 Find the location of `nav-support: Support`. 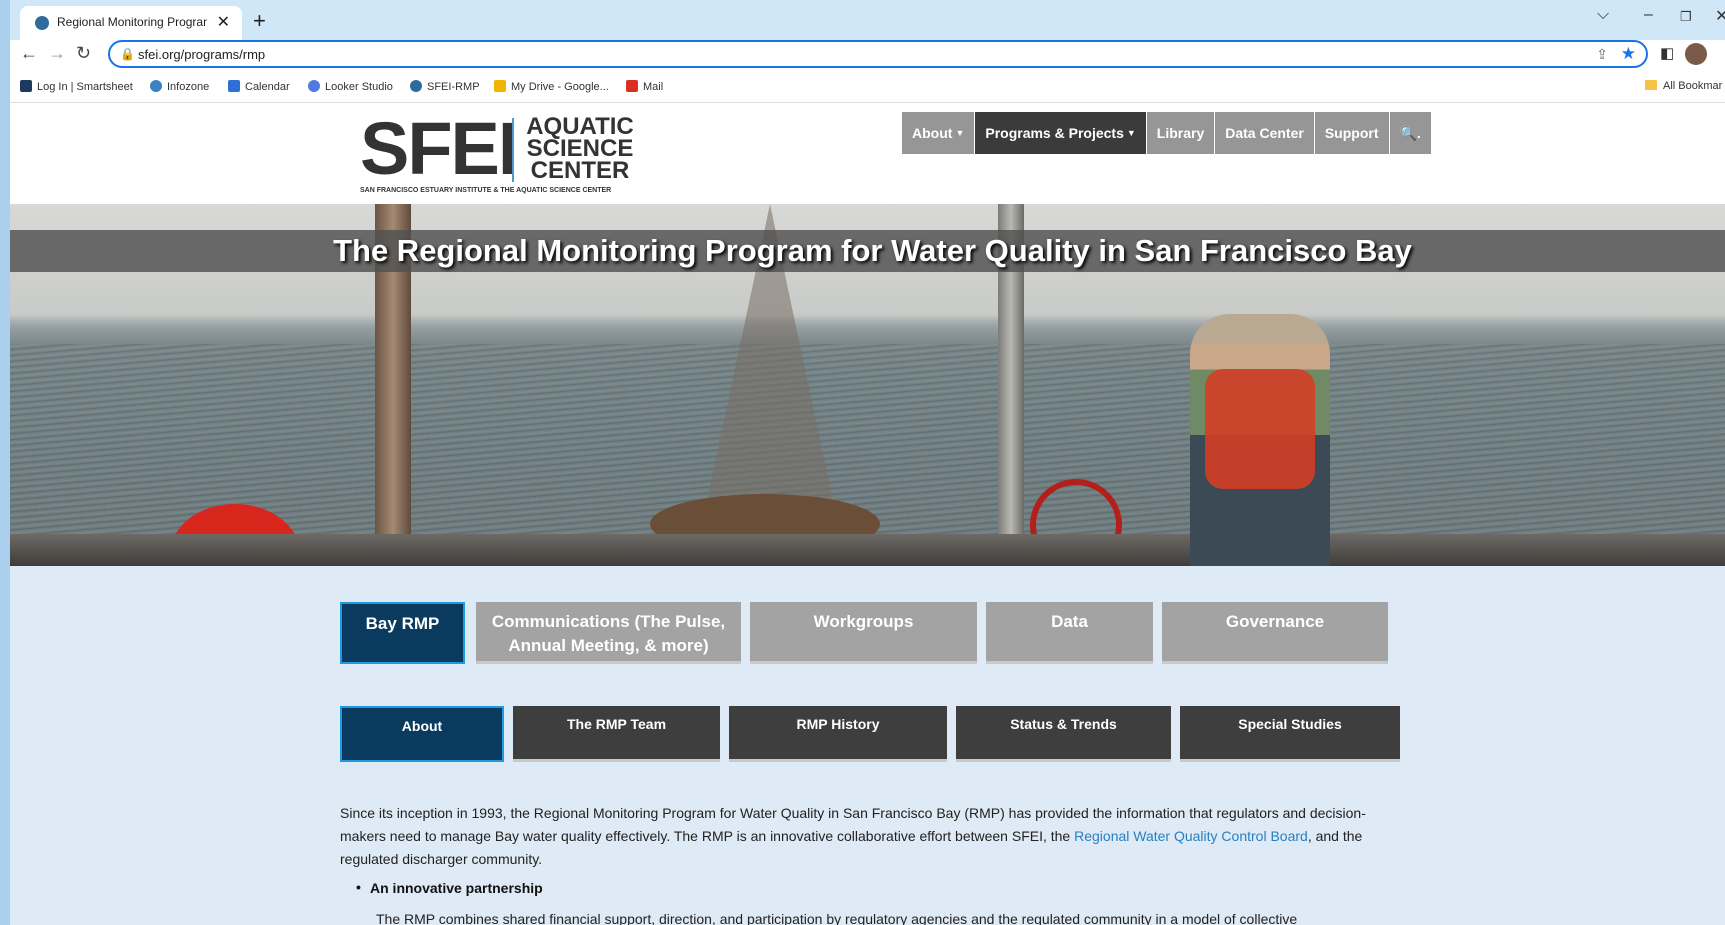

nav-support: Support is located at coordinates (1351, 133).